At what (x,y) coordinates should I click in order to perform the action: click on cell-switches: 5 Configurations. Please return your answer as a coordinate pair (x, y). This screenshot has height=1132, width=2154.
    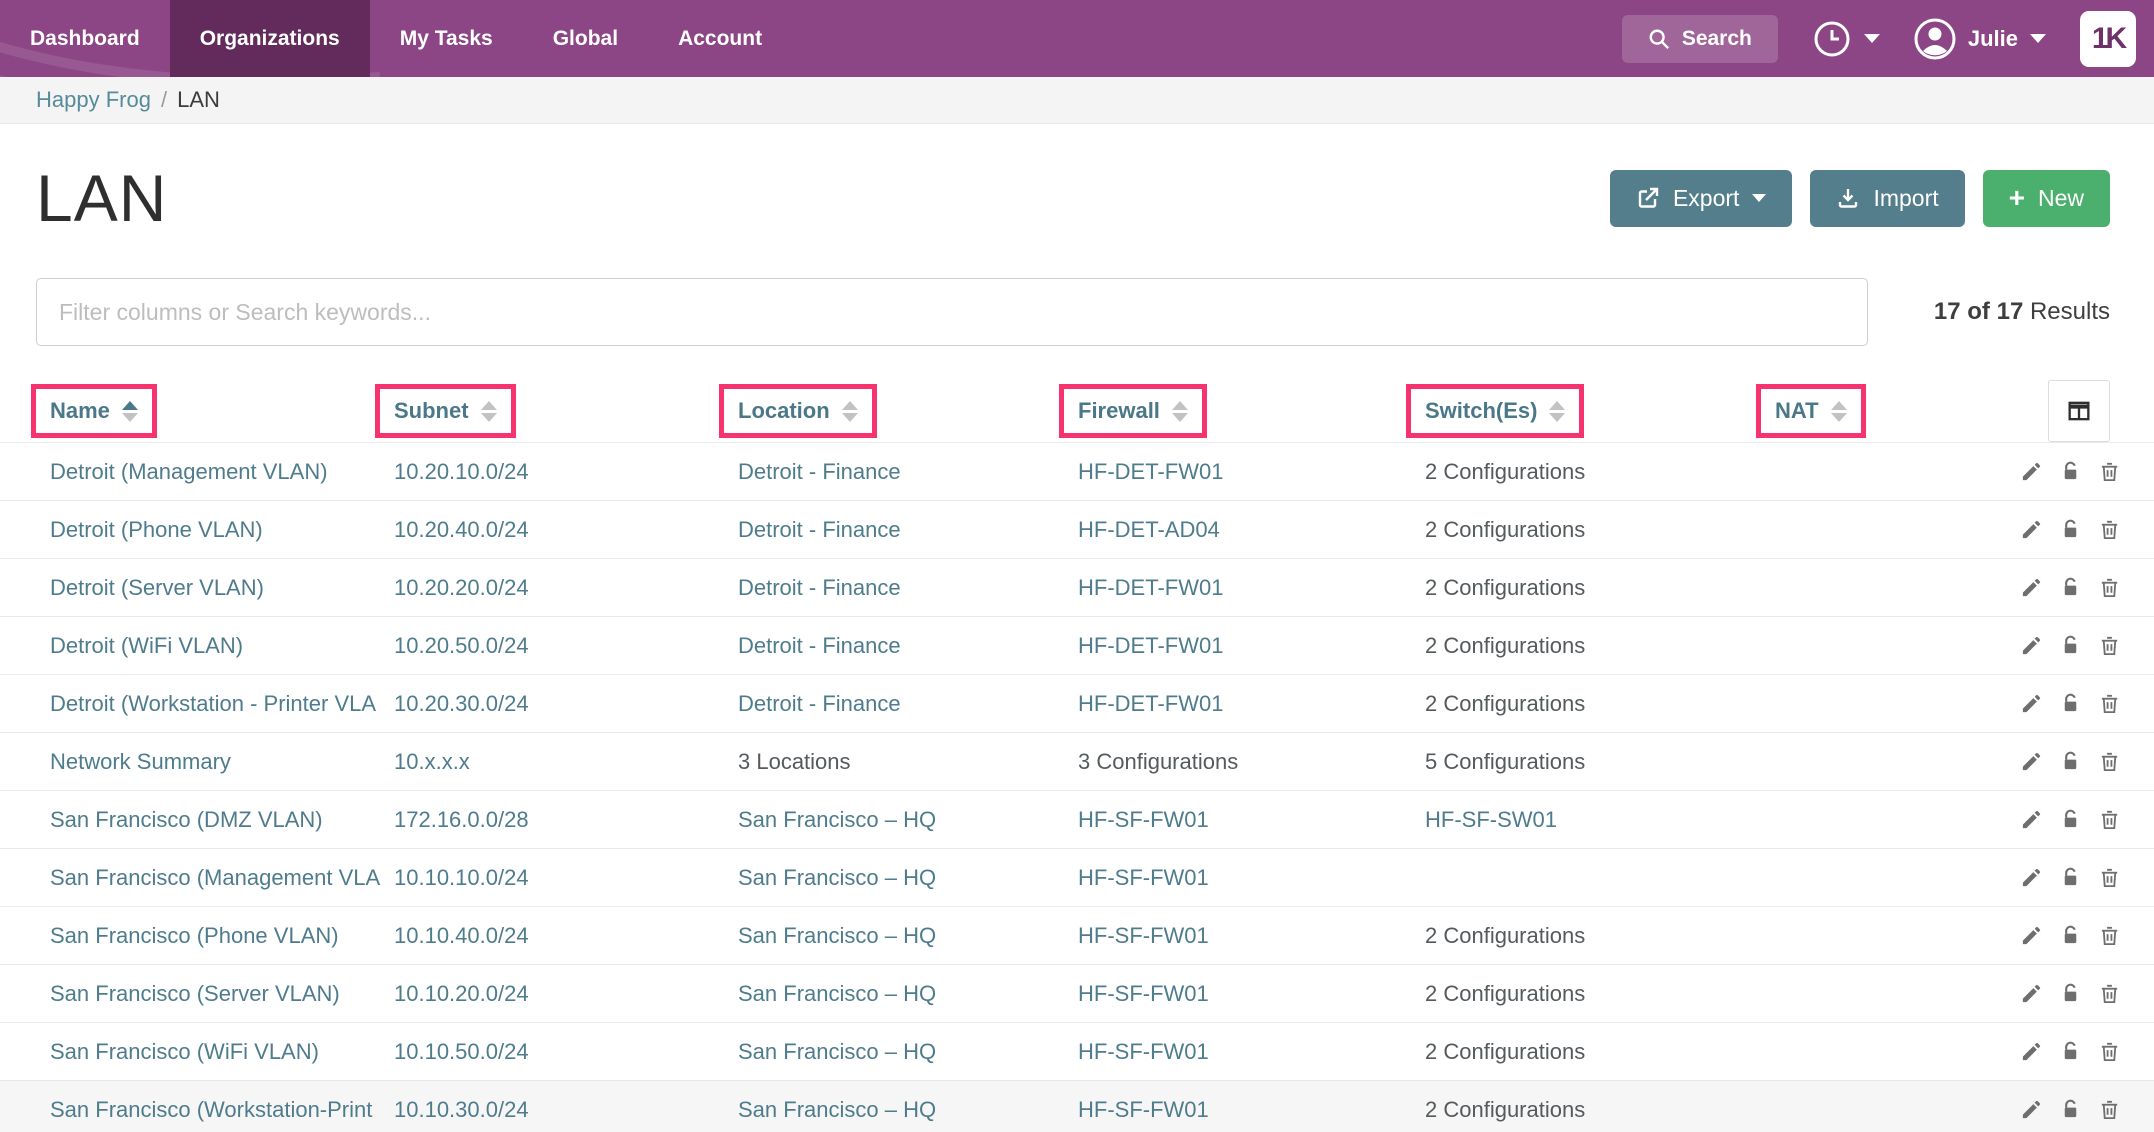
    Looking at the image, I should click on (1600, 762).